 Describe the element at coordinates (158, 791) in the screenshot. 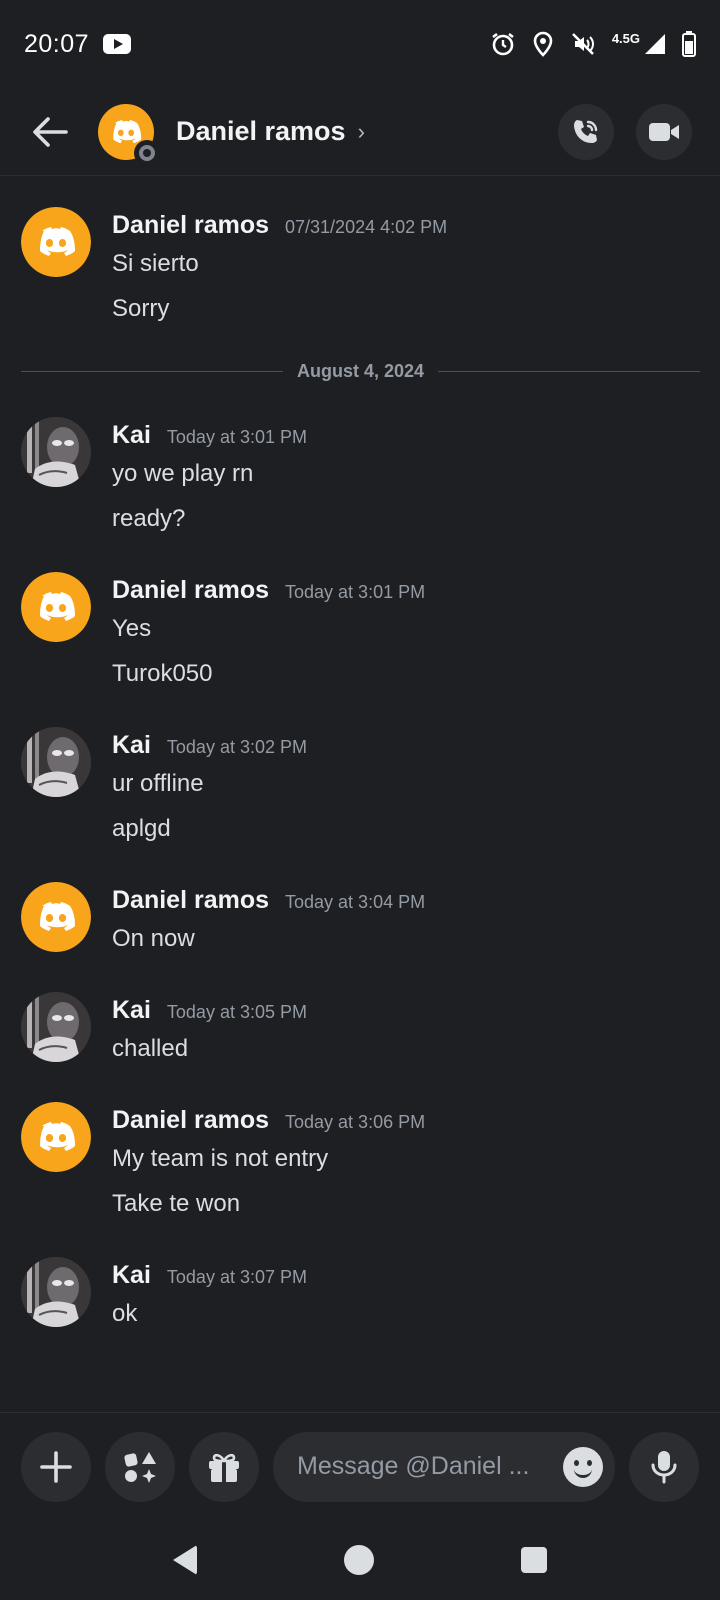

I see `message-text: ur offline` at that location.